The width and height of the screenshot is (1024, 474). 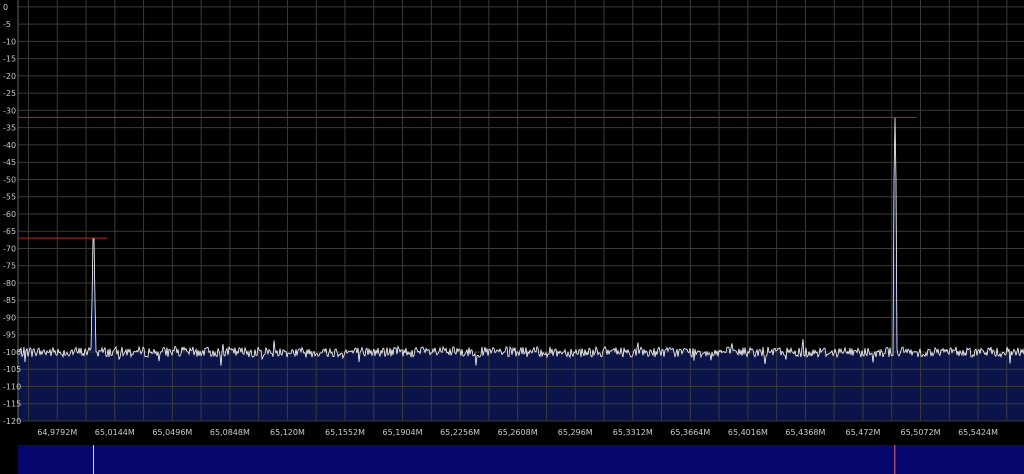 What do you see at coordinates (115, 432) in the screenshot?
I see `x-tick-label: 65,0144M` at bounding box center [115, 432].